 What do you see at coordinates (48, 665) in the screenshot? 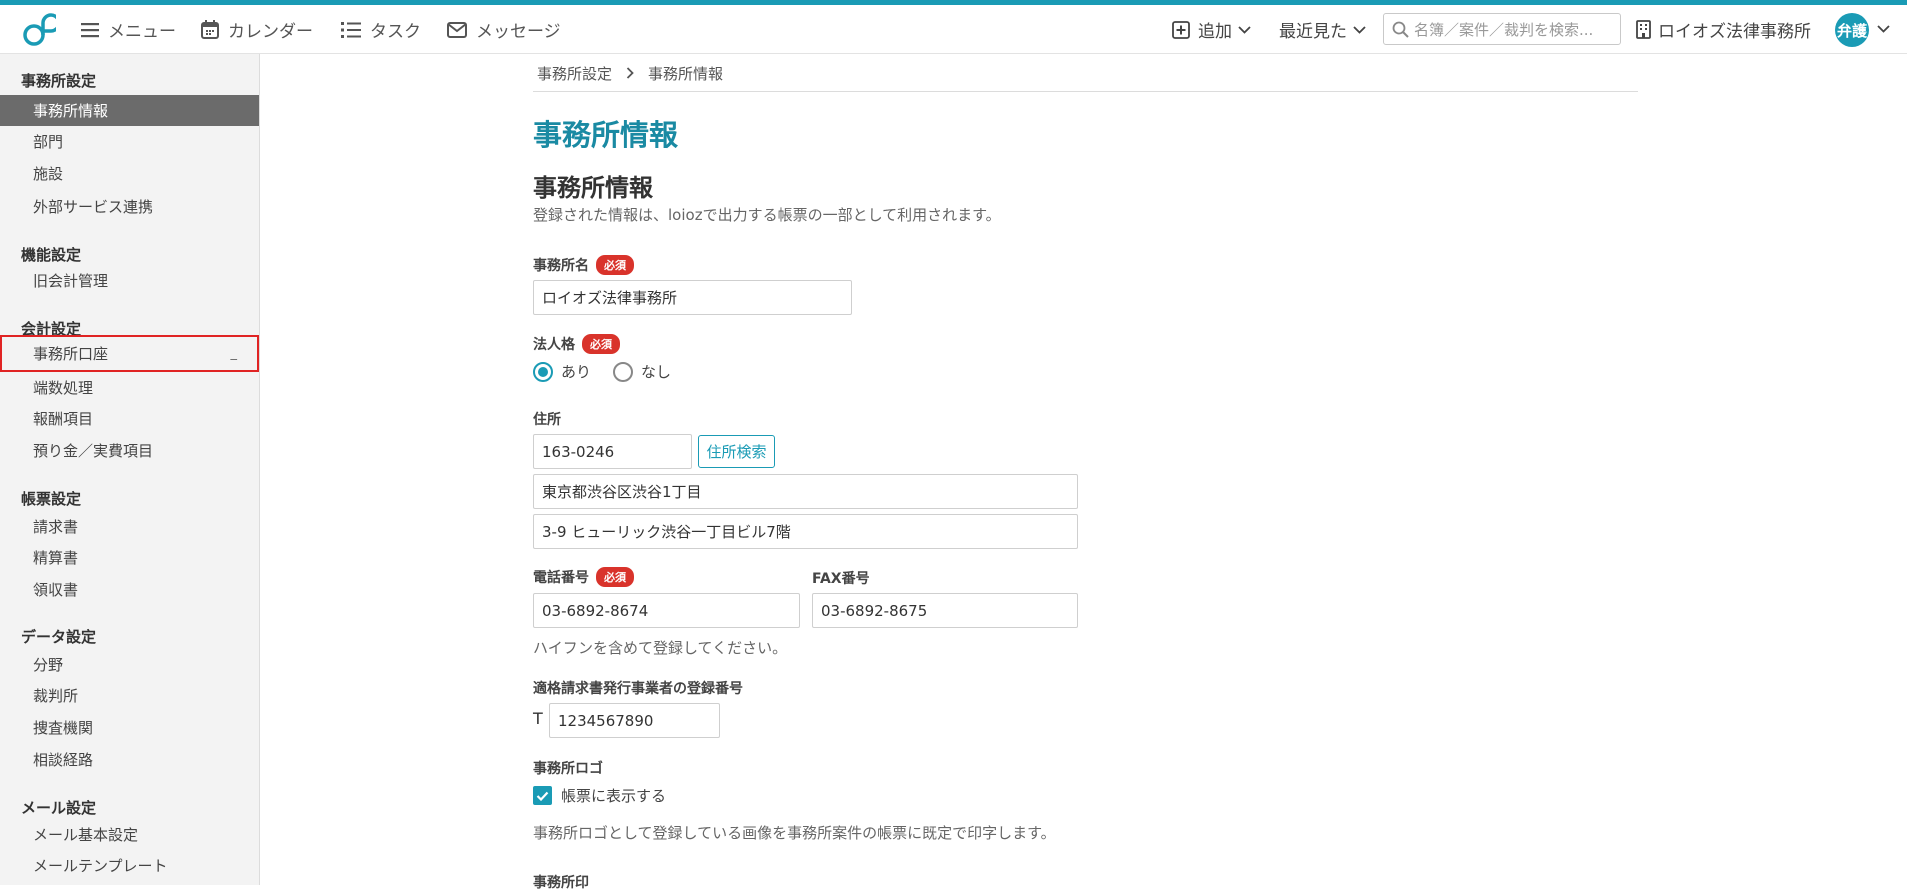
I see `sidebar-item-label: 分野` at bounding box center [48, 665].